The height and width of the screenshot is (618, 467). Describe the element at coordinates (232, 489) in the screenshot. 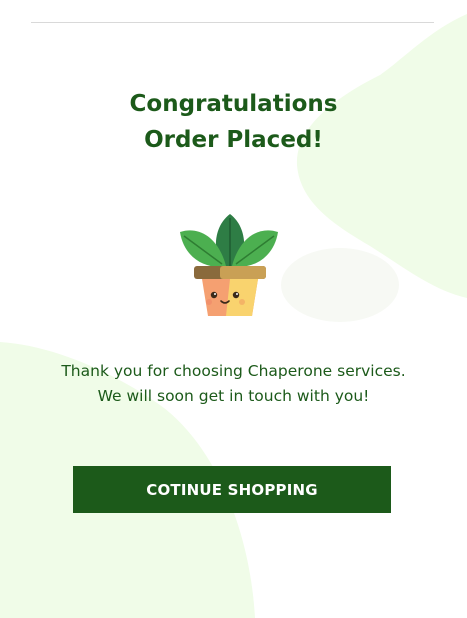

I see `continue-shopping-button: COTINUE SHOPPING` at that location.